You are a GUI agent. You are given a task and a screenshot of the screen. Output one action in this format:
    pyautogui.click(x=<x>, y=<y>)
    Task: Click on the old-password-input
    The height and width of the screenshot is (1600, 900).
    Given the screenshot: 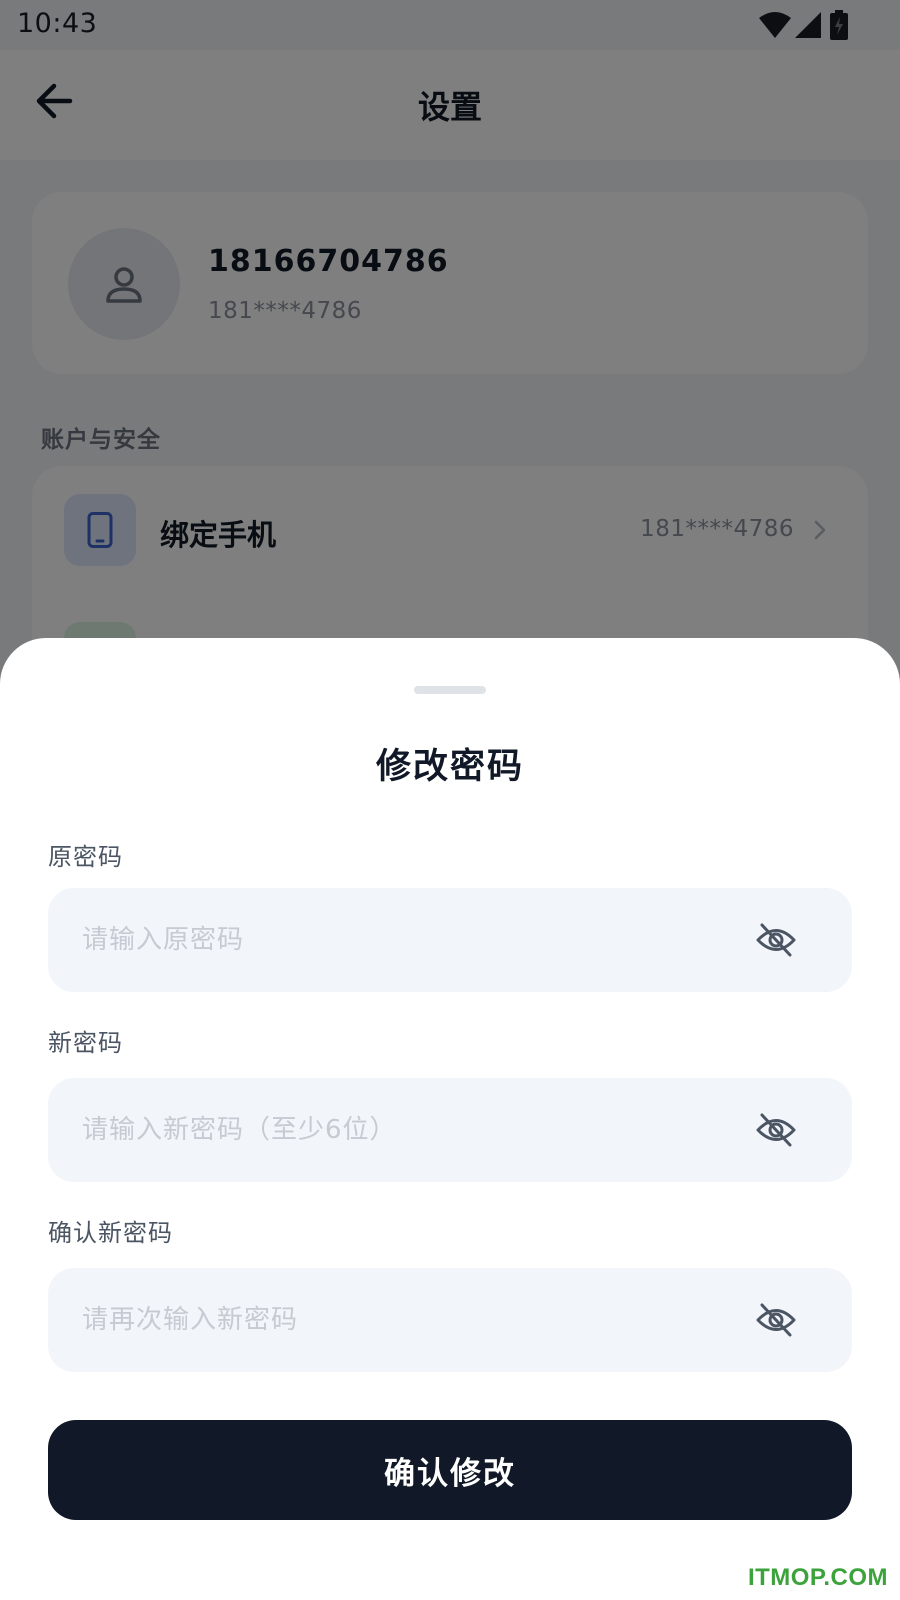 What is the action you would take?
    pyautogui.click(x=402, y=940)
    